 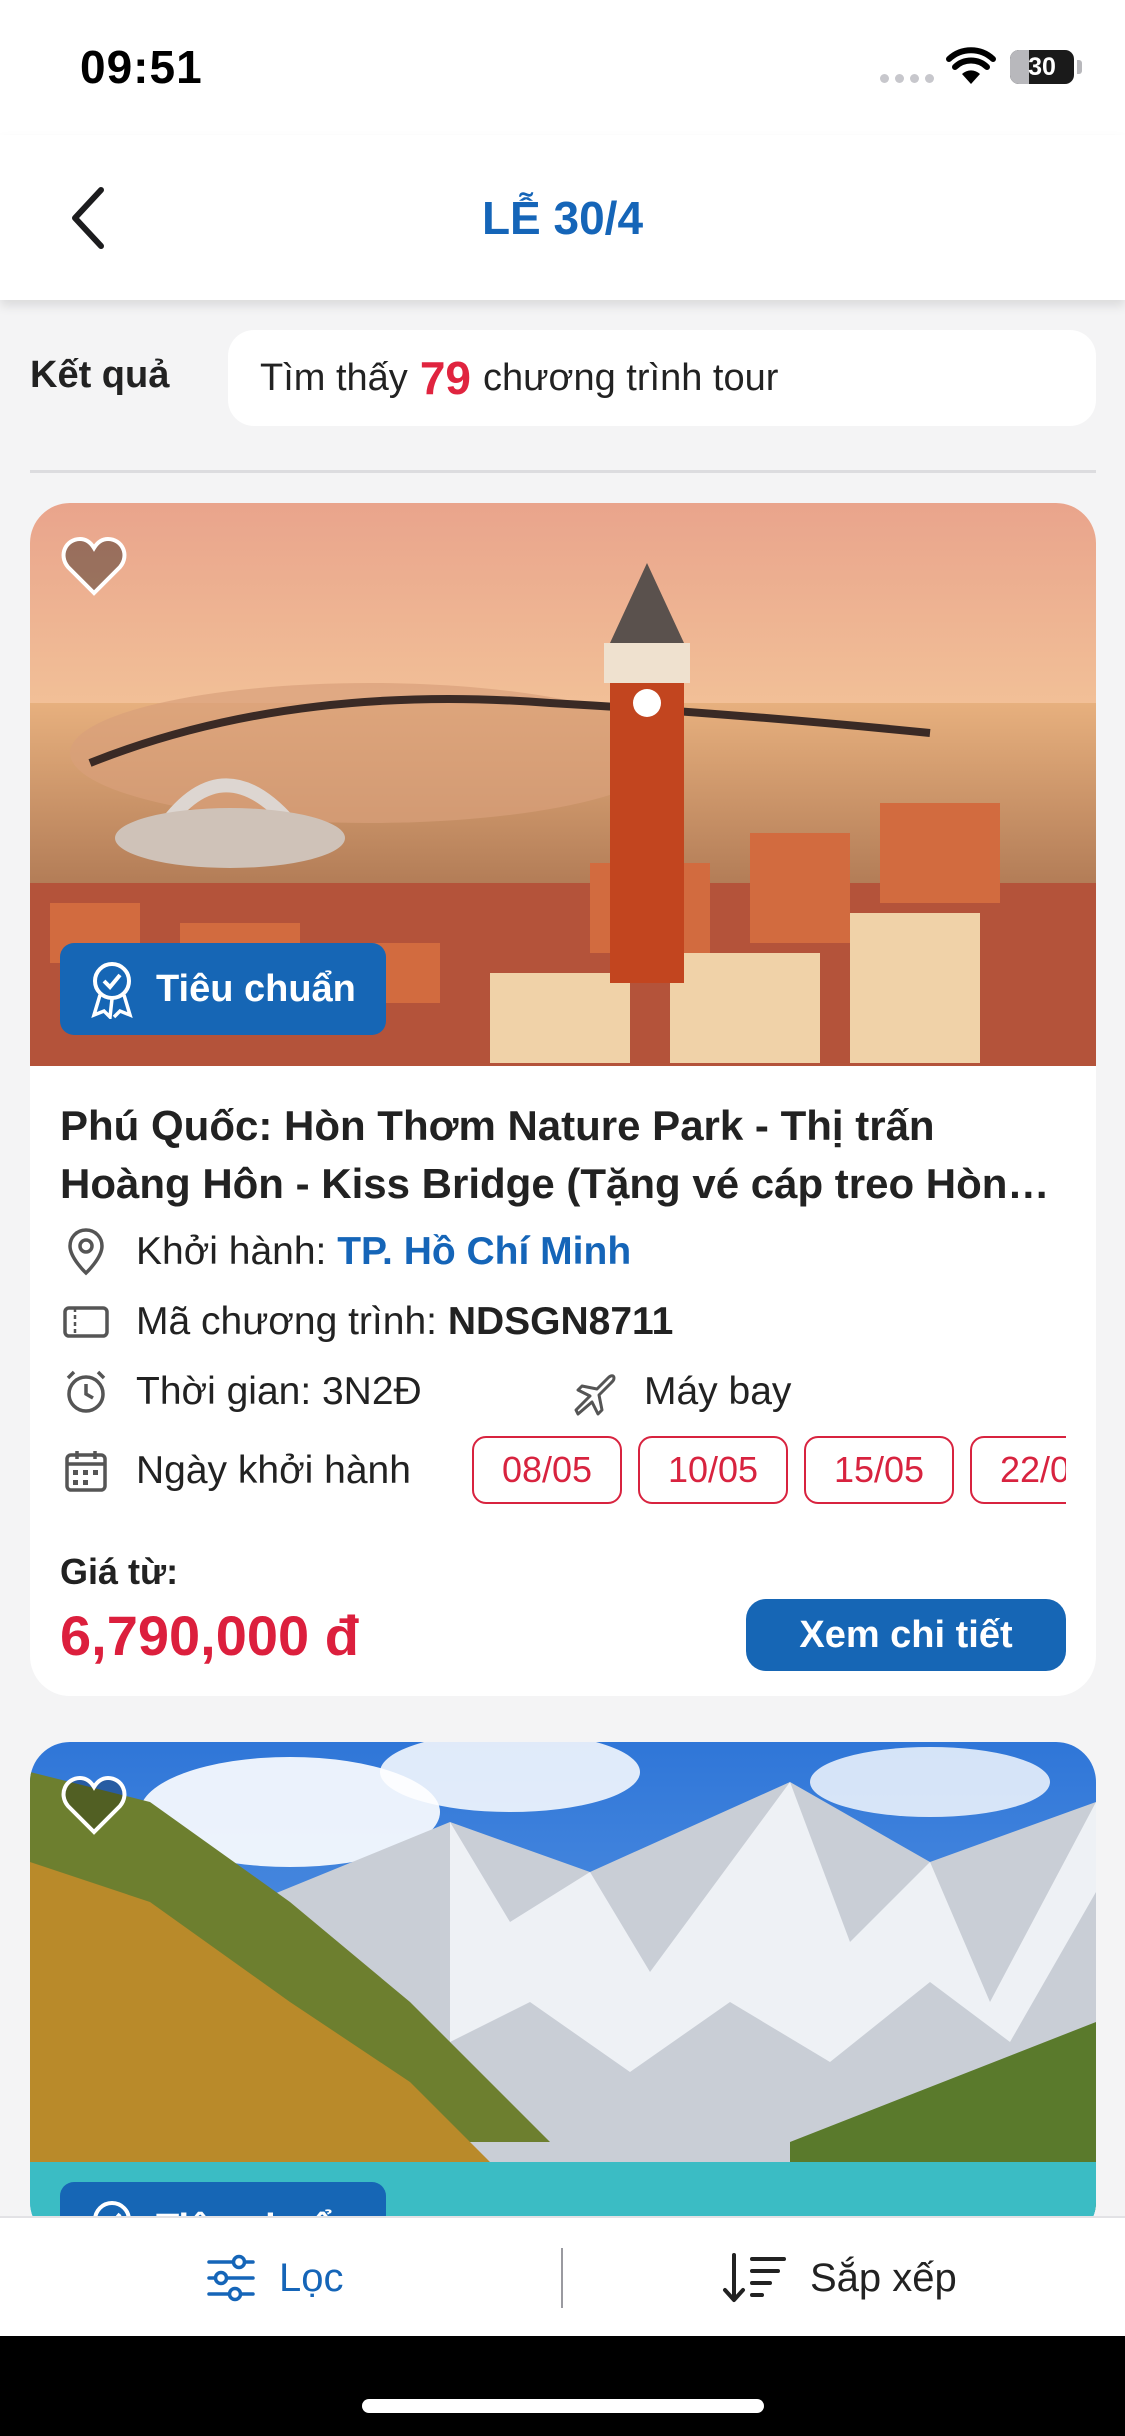 What do you see at coordinates (274, 2278) in the screenshot?
I see `filter-button: Lọc` at bounding box center [274, 2278].